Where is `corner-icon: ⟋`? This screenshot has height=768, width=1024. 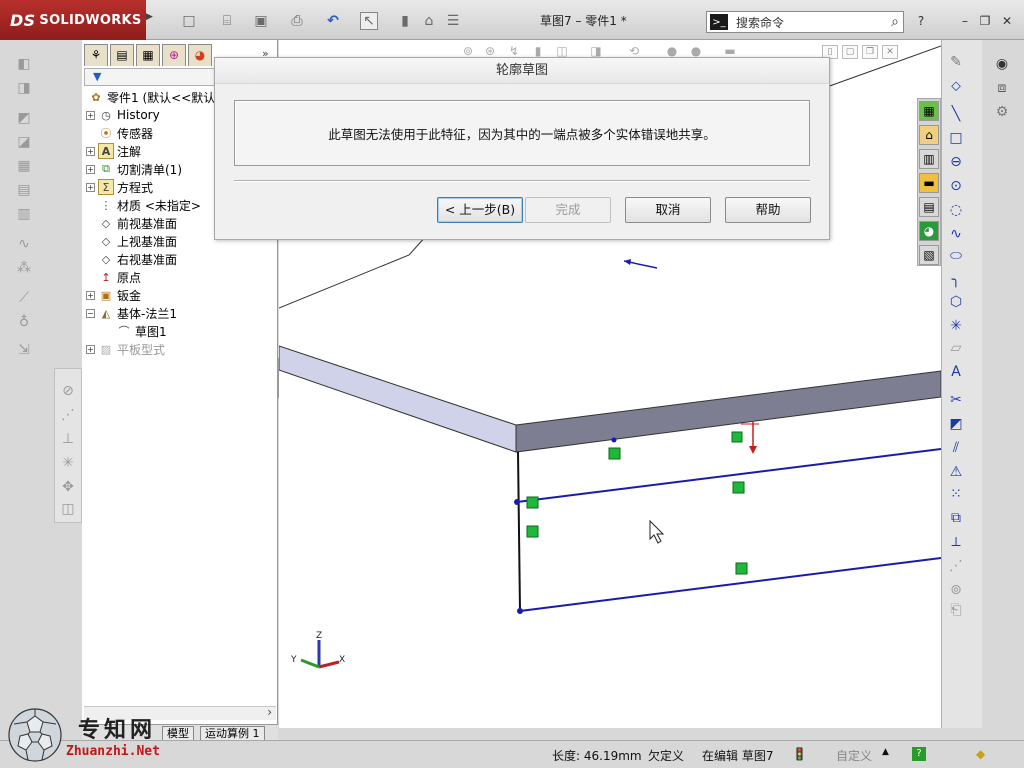
corner-icon: ⟋ is located at coordinates (24, 298).